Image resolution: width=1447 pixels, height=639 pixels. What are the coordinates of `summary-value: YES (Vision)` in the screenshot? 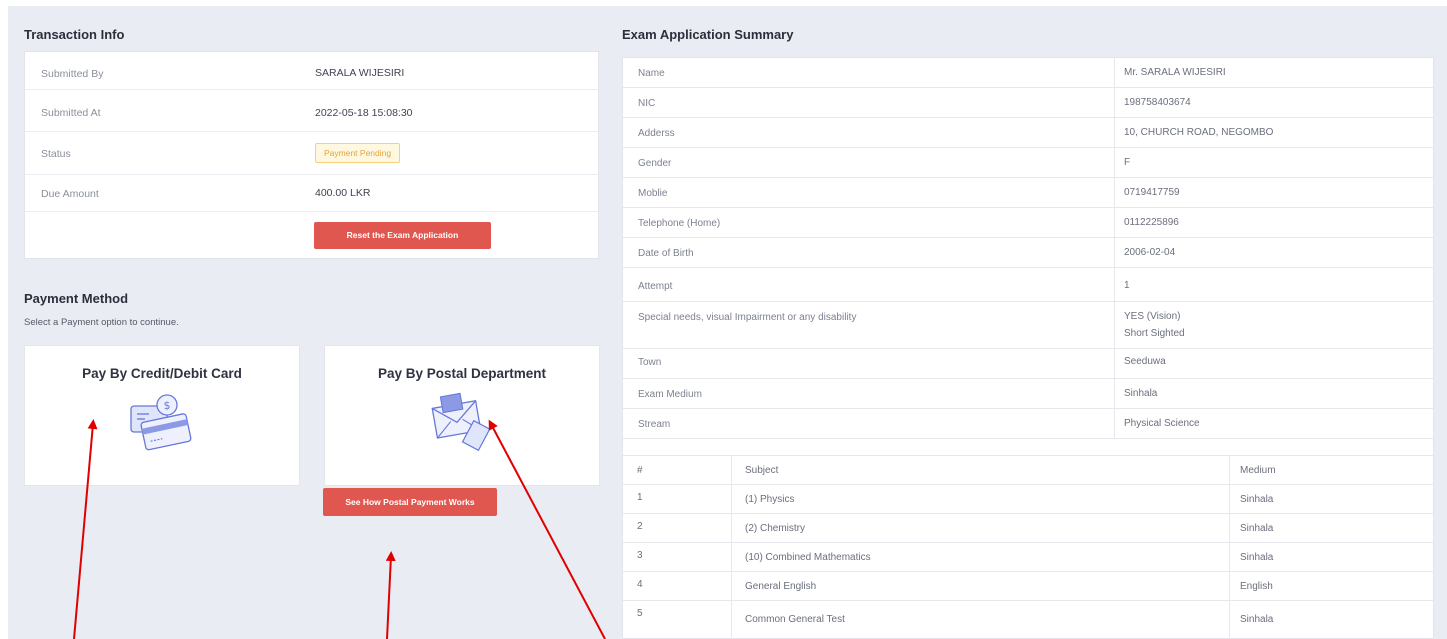 It's located at (1152, 316).